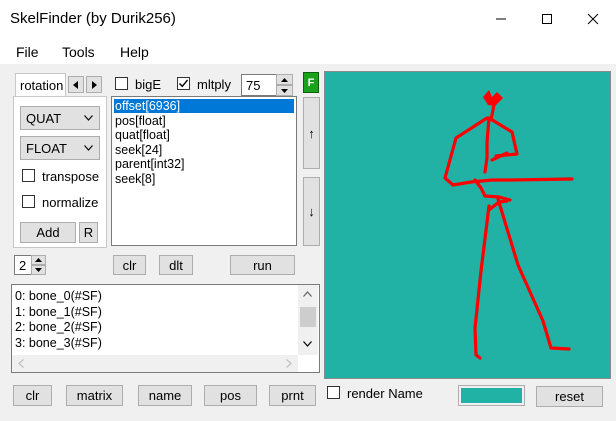 This screenshot has width=616, height=421. What do you see at coordinates (71, 176) in the screenshot?
I see `transpose-label: transpose` at bounding box center [71, 176].